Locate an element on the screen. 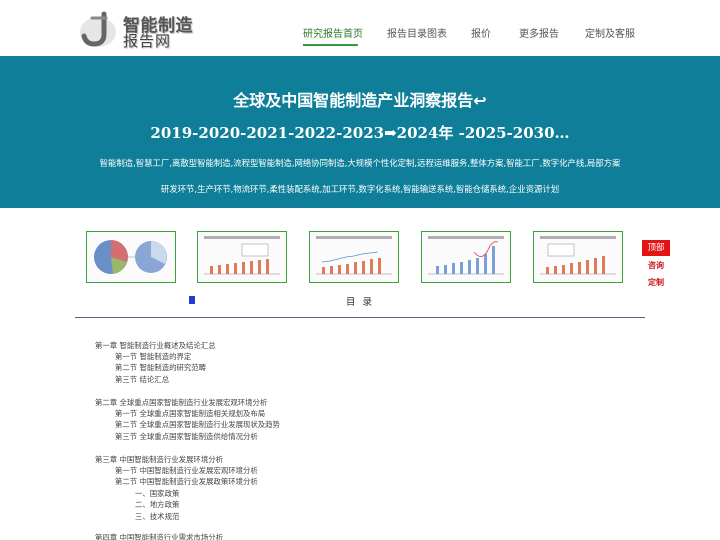 This screenshot has height=540, width=720. nav-active-underline is located at coordinates (330, 45).